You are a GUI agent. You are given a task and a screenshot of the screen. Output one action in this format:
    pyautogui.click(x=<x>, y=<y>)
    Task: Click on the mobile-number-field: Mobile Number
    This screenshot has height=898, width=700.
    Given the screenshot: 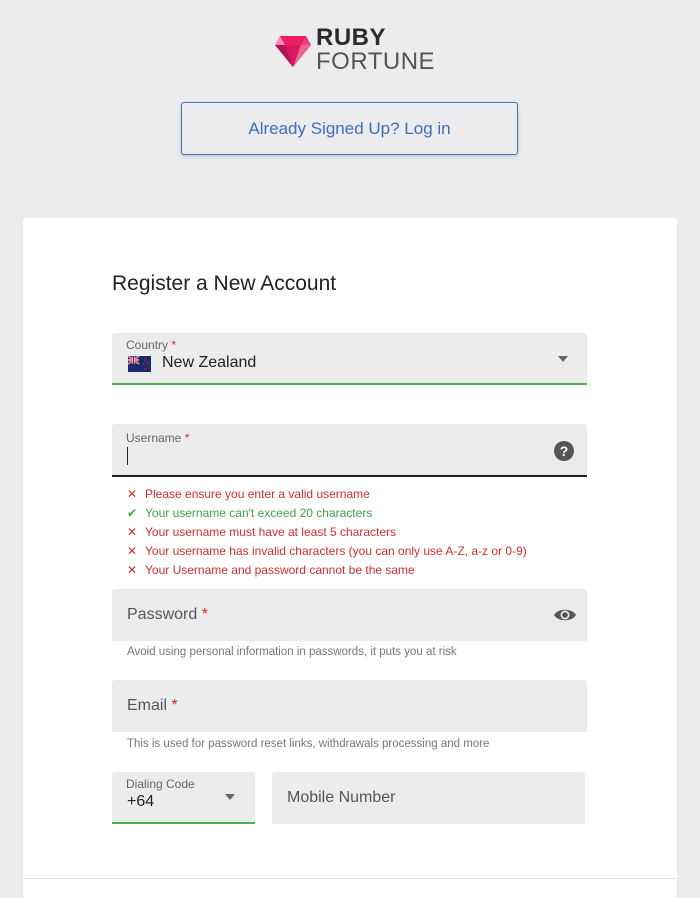 What is the action you would take?
    pyautogui.click(x=428, y=798)
    